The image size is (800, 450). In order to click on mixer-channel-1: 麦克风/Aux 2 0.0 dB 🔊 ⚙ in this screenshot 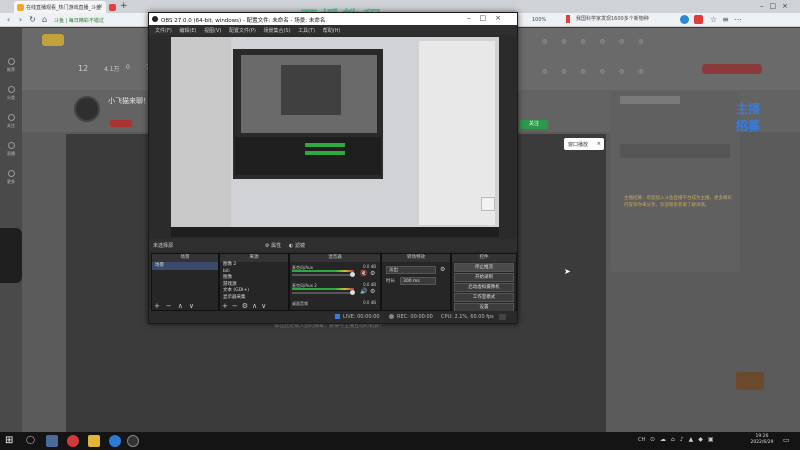, I will do `click(335, 289)`.